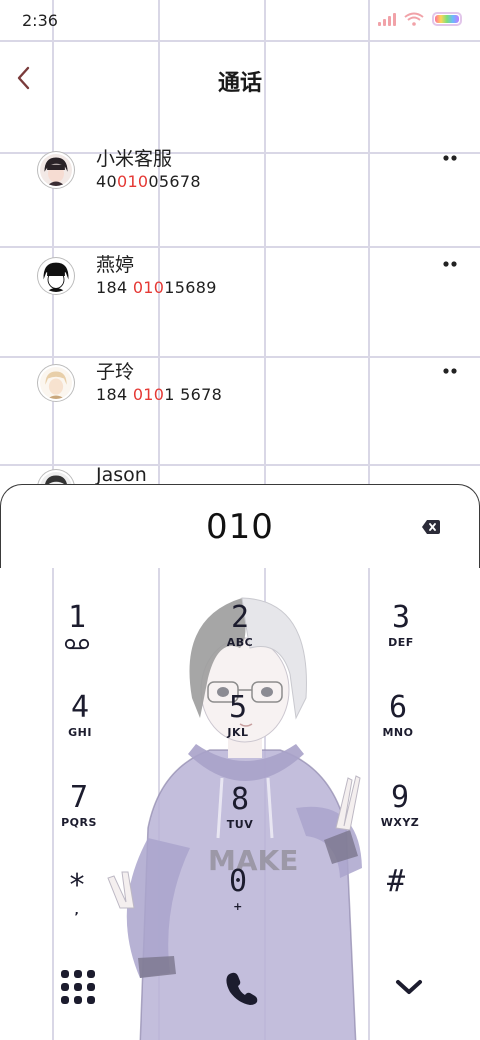 The width and height of the screenshot is (480, 1040). What do you see at coordinates (240, 635) in the screenshot?
I see `key-2: 2 ABC` at bounding box center [240, 635].